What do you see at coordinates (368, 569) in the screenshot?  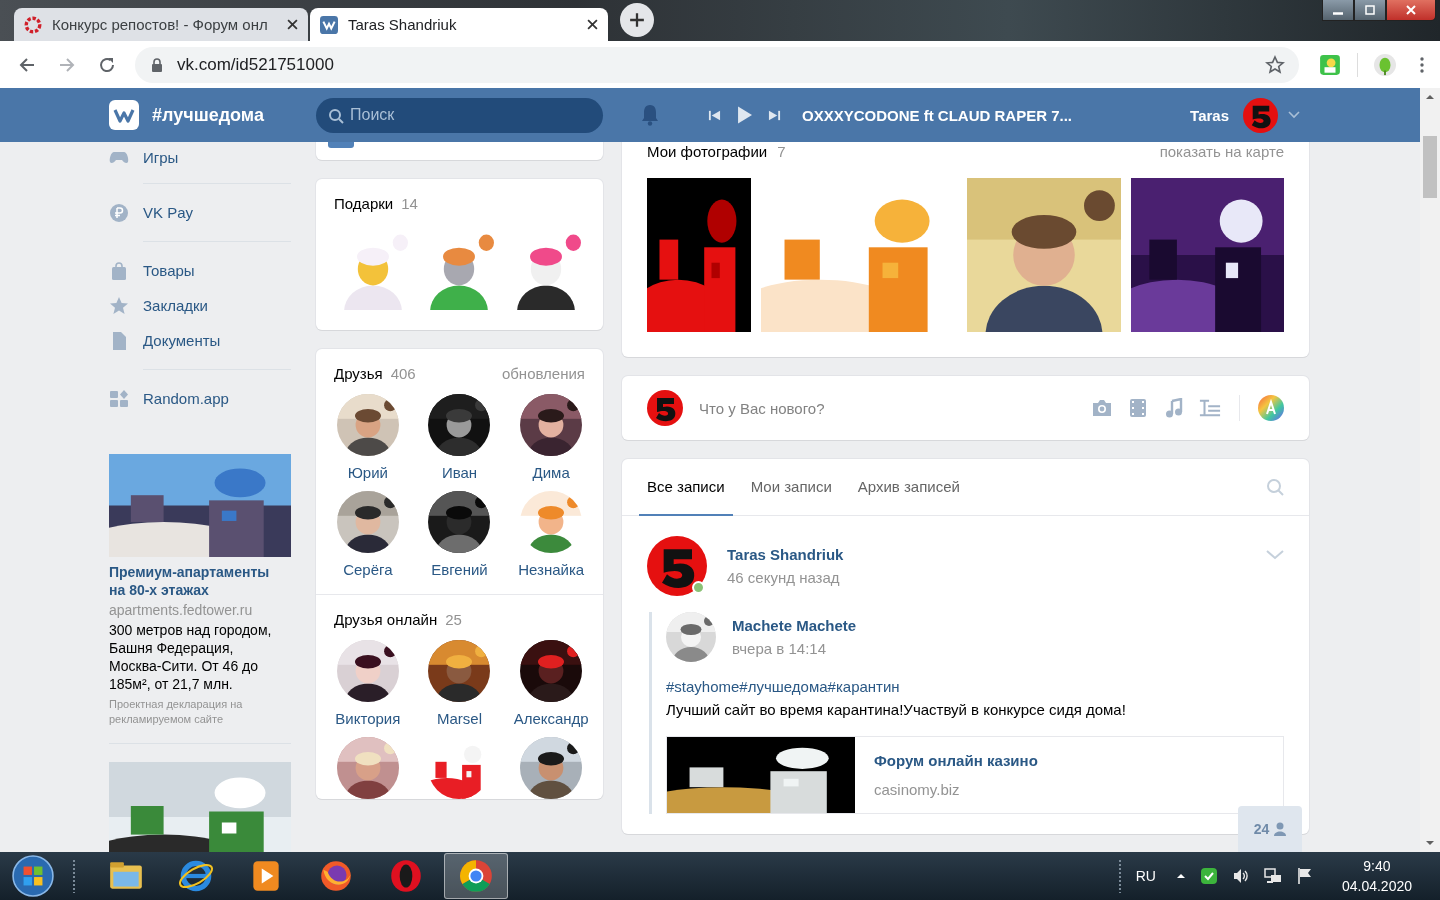 I see `friend-name: Серёга` at bounding box center [368, 569].